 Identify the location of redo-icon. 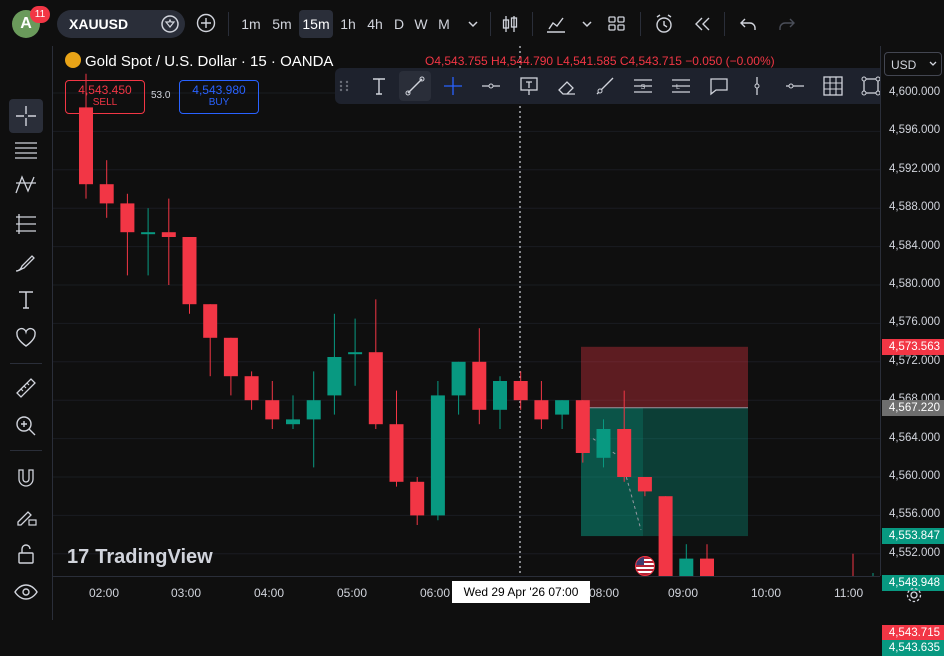
(787, 24).